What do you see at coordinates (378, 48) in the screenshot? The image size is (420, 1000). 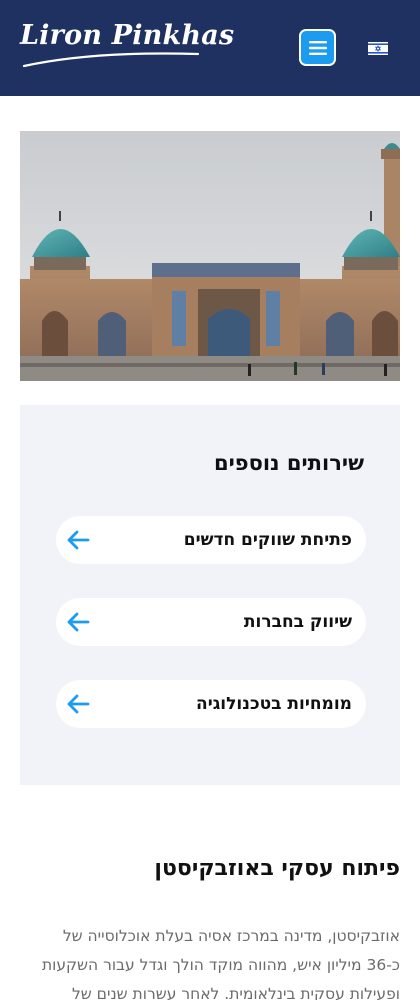 I see `israel-flag-icon` at bounding box center [378, 48].